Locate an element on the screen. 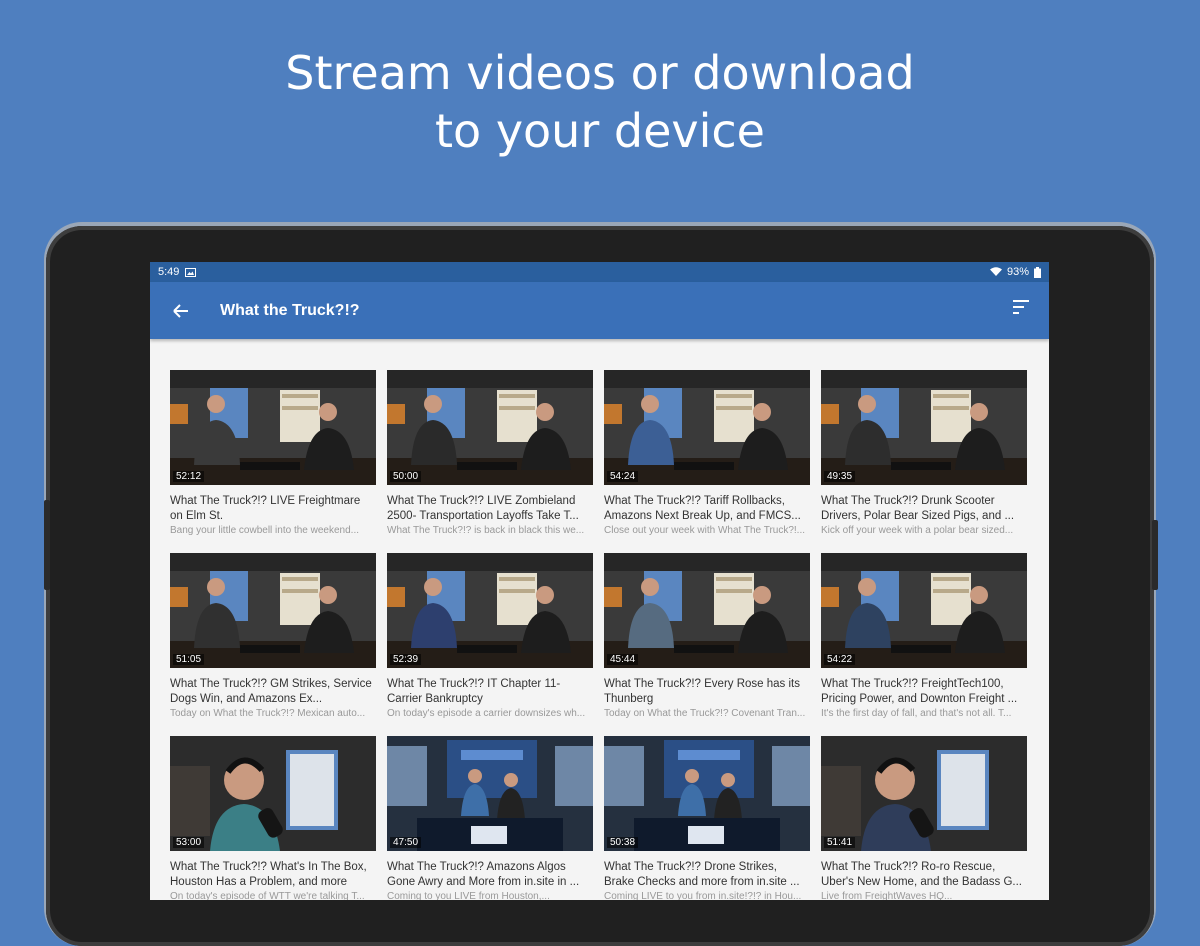  video-duration: 54:24 is located at coordinates (623, 476).